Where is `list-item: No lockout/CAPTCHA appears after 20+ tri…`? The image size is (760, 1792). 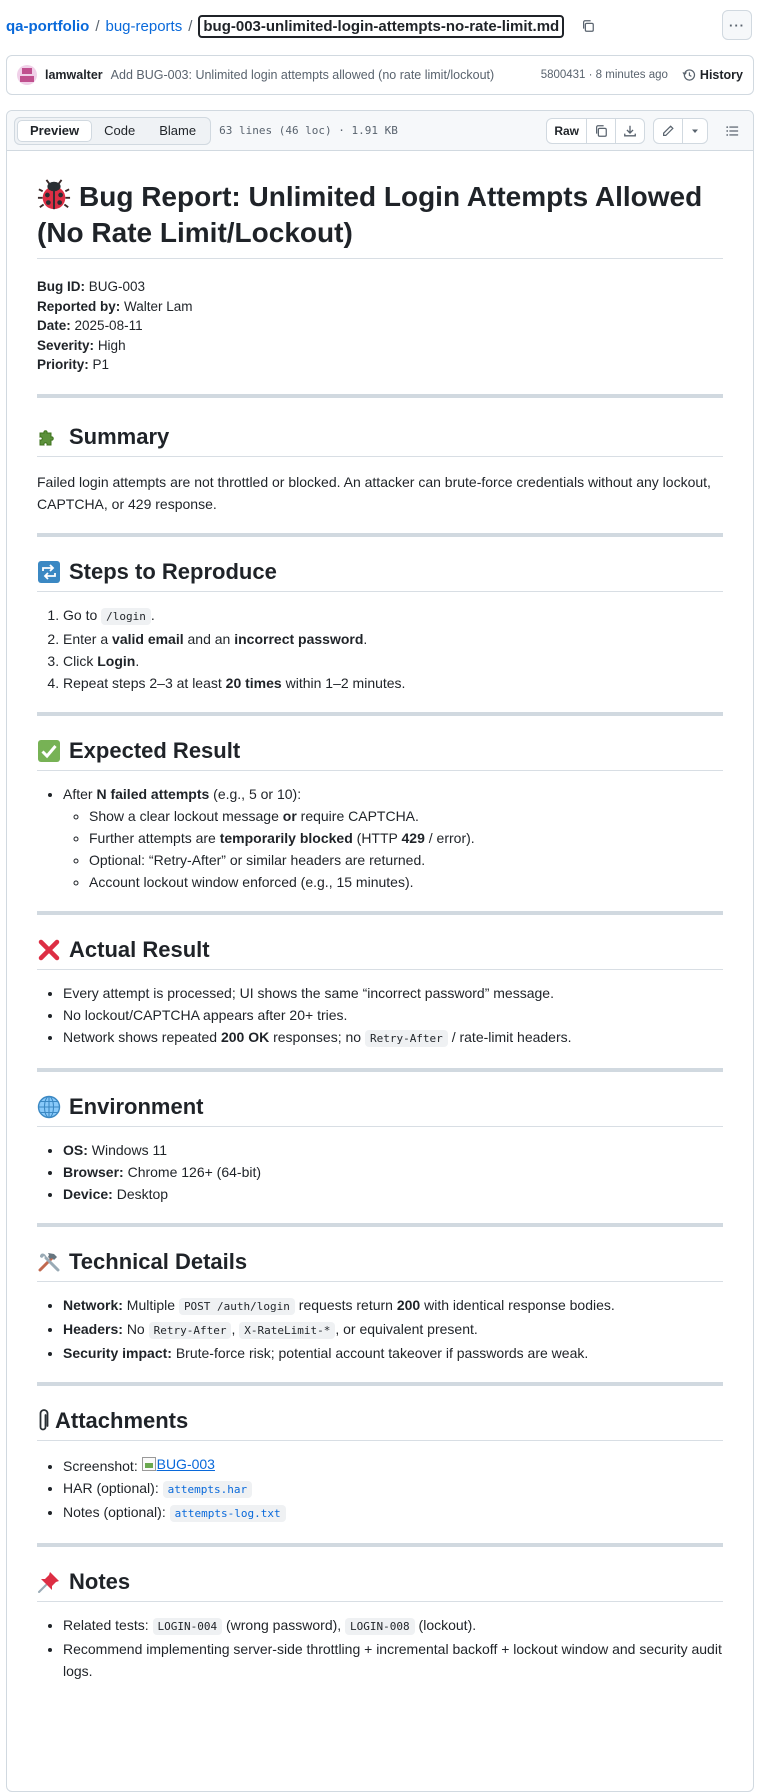
list-item: No lockout/CAPTCHA appears after 20+ tri… is located at coordinates (393, 1015).